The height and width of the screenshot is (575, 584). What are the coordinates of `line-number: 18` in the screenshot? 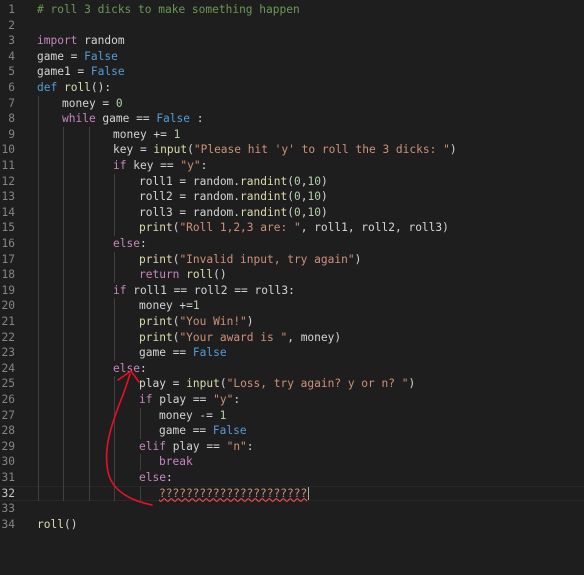 It's located at (8, 275).